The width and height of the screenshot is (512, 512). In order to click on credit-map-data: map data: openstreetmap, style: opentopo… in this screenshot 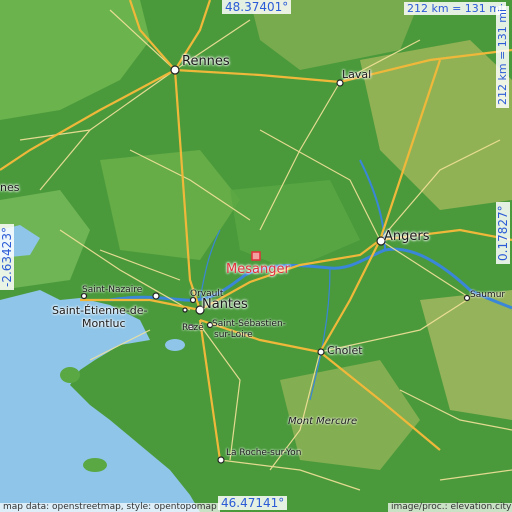, I will do `click(110, 507)`.